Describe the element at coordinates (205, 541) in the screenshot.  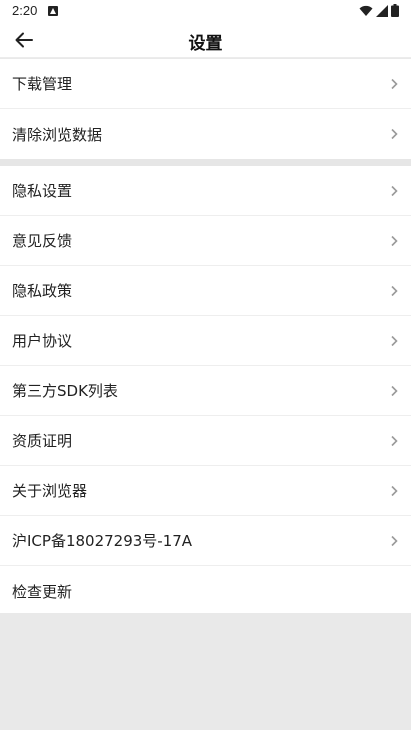
I see `row-icp-license: 沪ICP备18027293号-17A` at that location.